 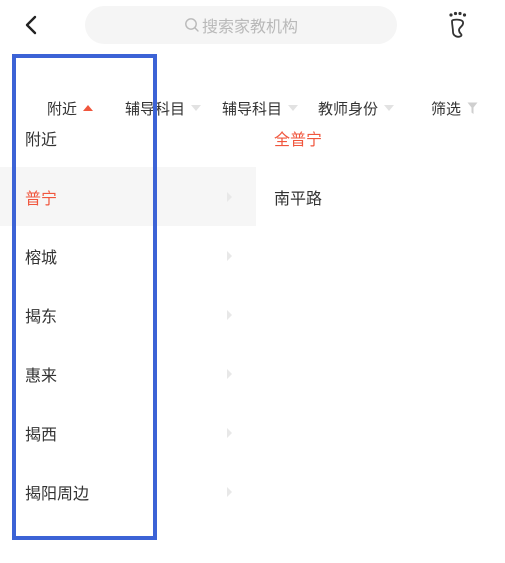 What do you see at coordinates (128, 255) in the screenshot?
I see `list-item: 榕城` at bounding box center [128, 255].